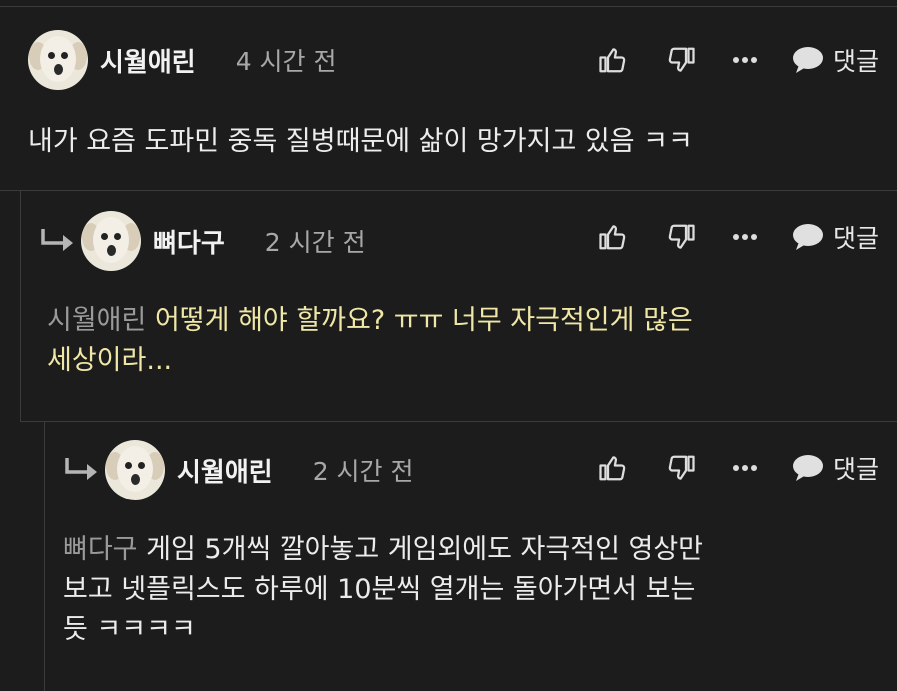  What do you see at coordinates (189, 241) in the screenshot?
I see `author-name: 뼈다구` at bounding box center [189, 241].